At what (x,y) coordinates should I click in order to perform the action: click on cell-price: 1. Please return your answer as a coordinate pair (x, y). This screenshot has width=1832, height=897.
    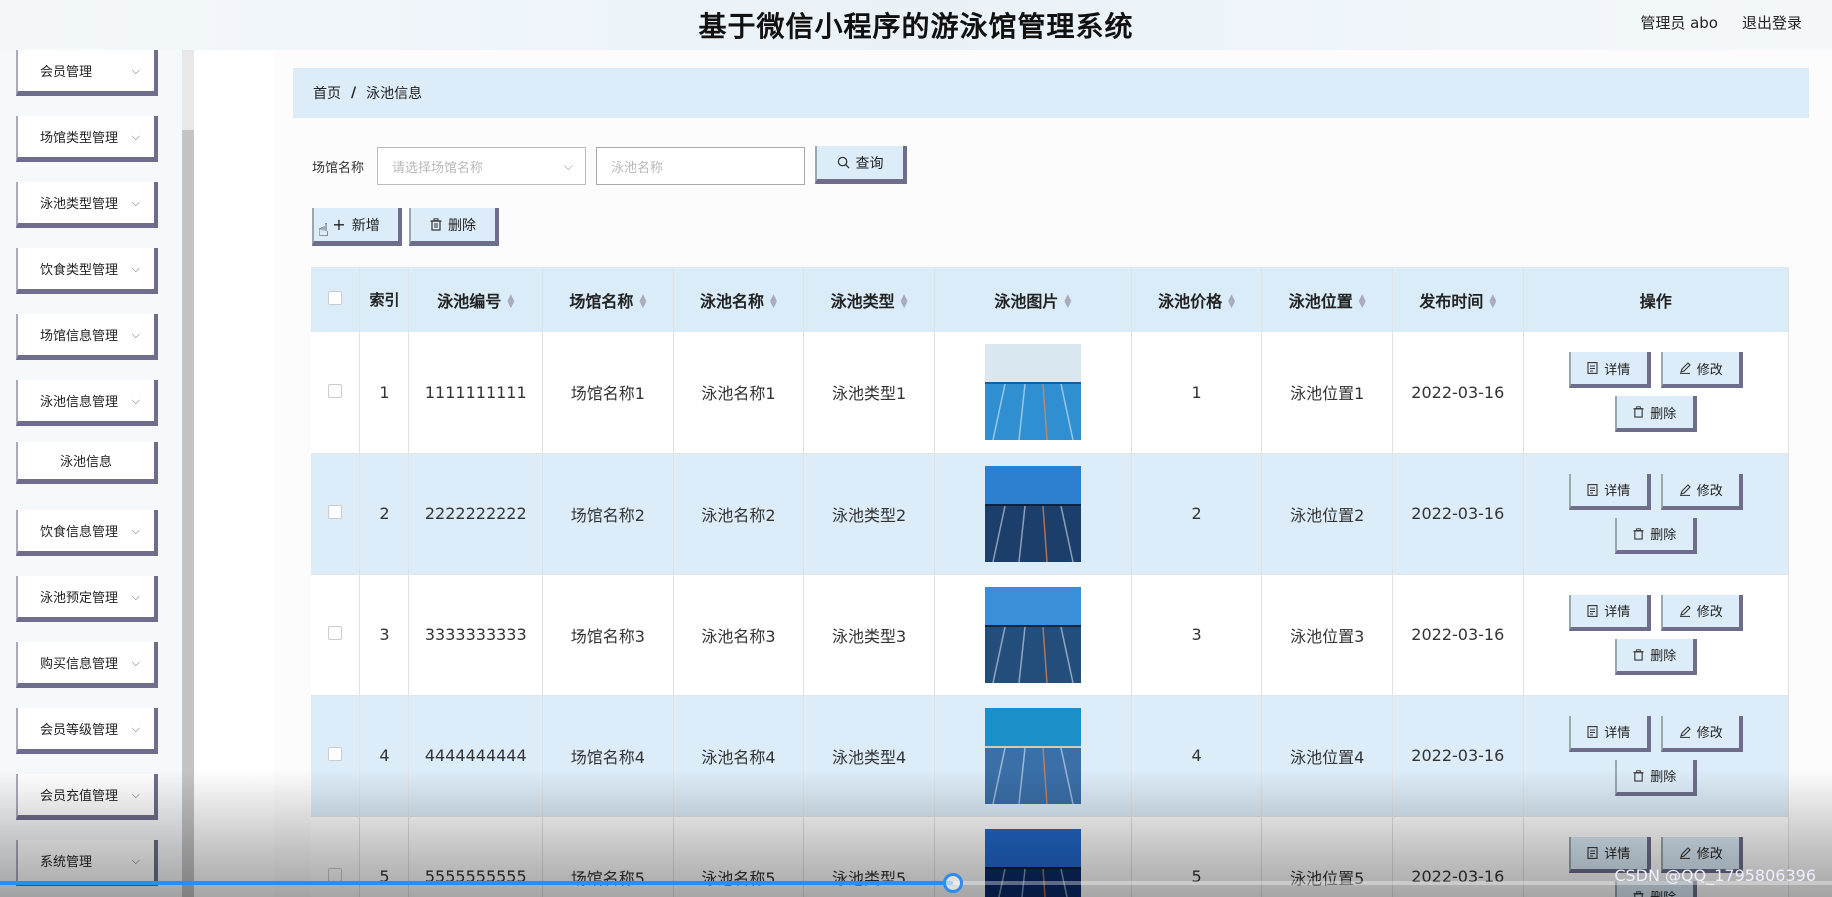
    Looking at the image, I should click on (1197, 393).